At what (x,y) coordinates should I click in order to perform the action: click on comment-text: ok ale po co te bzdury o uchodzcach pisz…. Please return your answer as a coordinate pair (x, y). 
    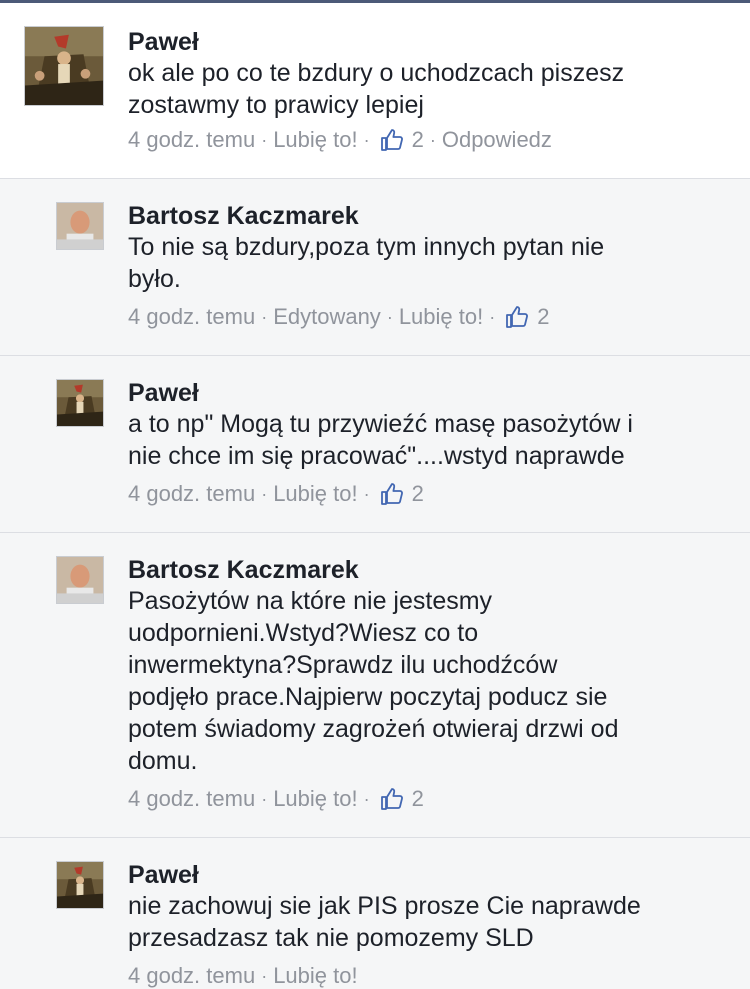
    Looking at the image, I should click on (433, 89).